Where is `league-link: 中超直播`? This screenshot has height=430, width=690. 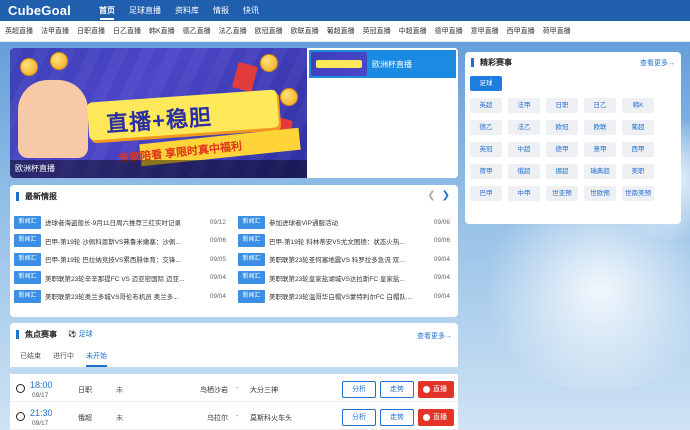 league-link: 中超直播 is located at coordinates (413, 31).